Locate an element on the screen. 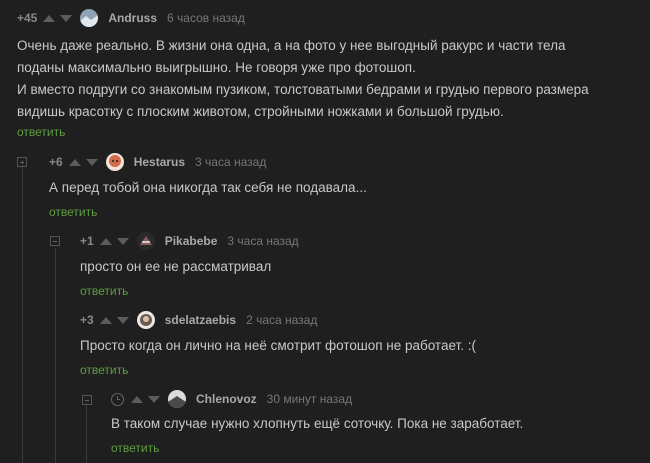 This screenshot has height=463, width=650. score: +1 is located at coordinates (87, 241).